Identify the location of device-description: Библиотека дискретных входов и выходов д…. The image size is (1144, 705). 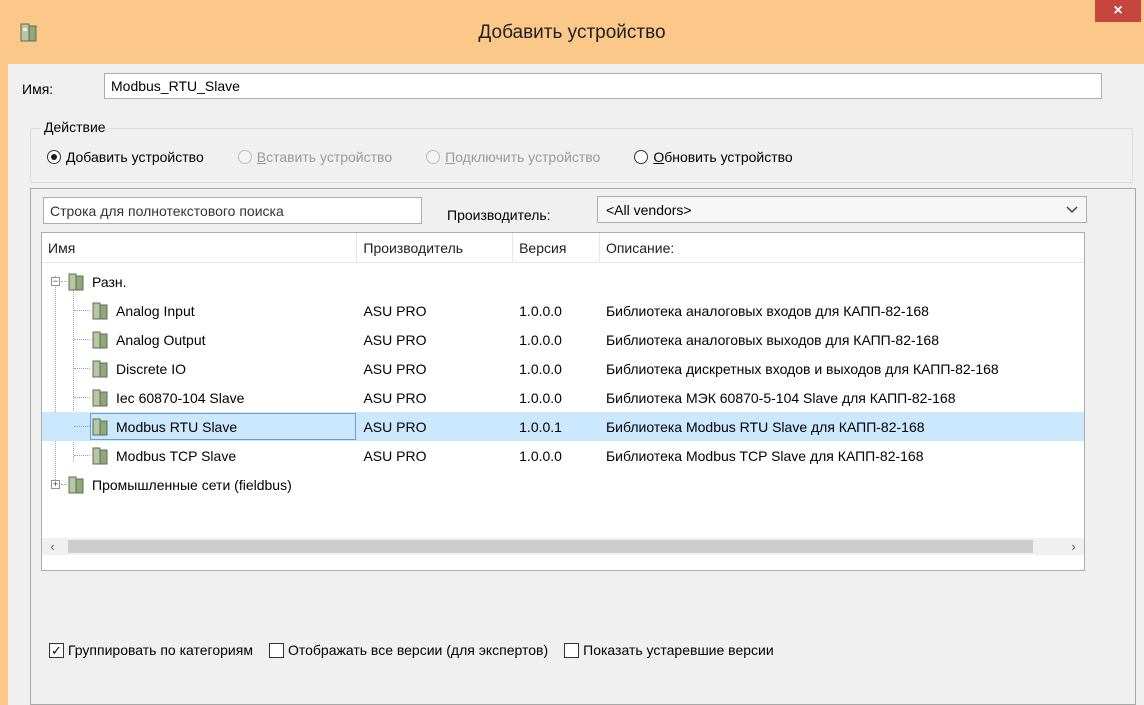
(802, 368).